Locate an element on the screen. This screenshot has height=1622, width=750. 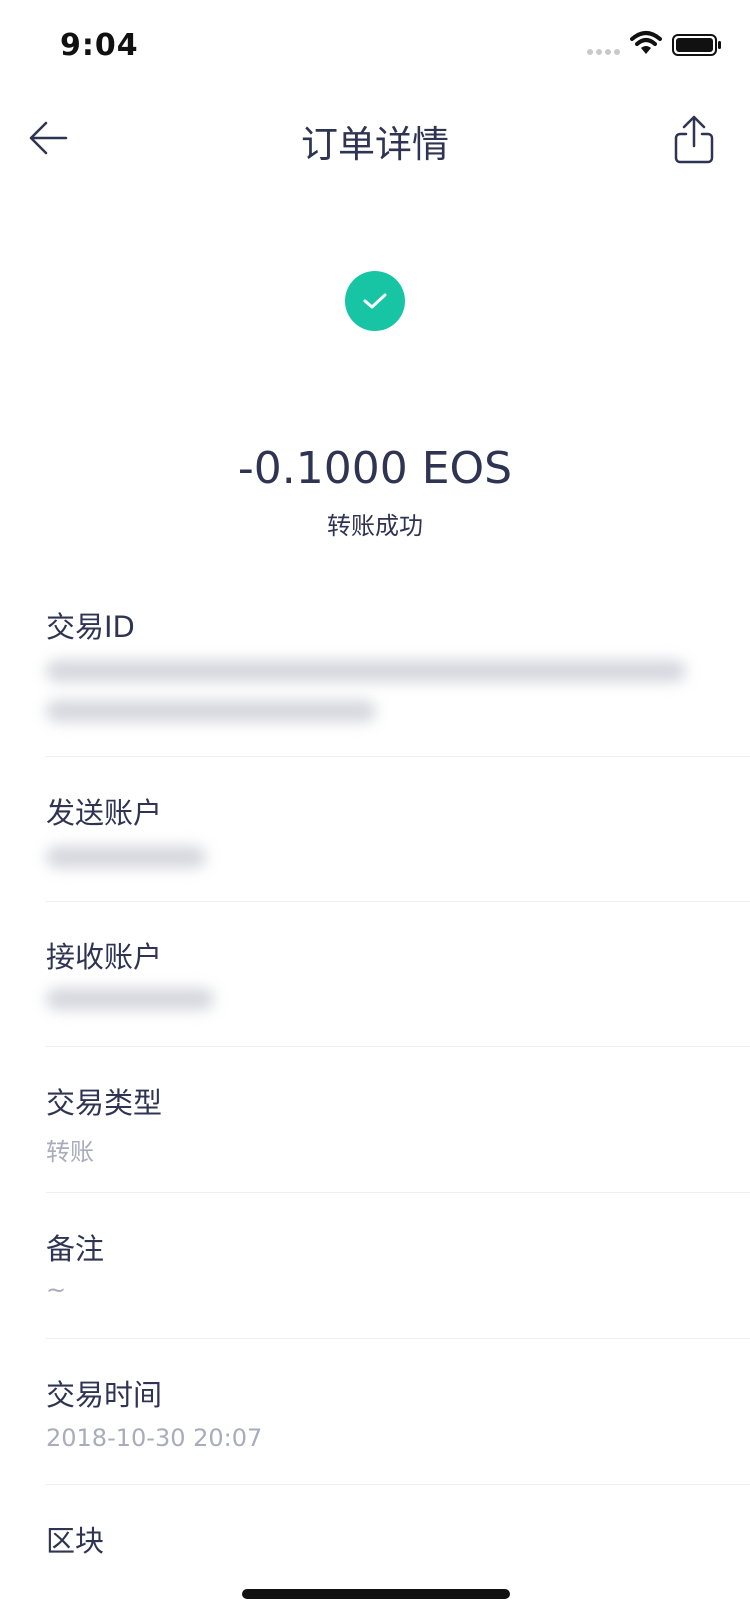
share-icon is located at coordinates (694, 139).